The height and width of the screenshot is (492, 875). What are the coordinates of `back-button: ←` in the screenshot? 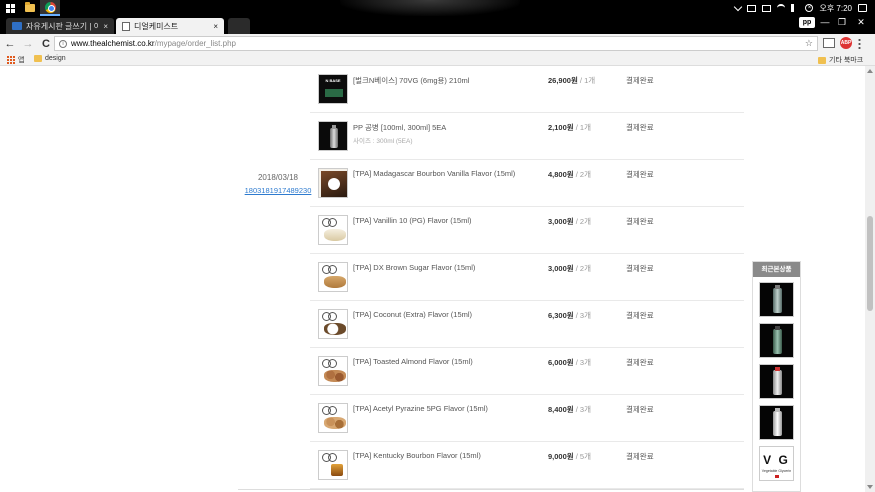 It's located at (10, 44).